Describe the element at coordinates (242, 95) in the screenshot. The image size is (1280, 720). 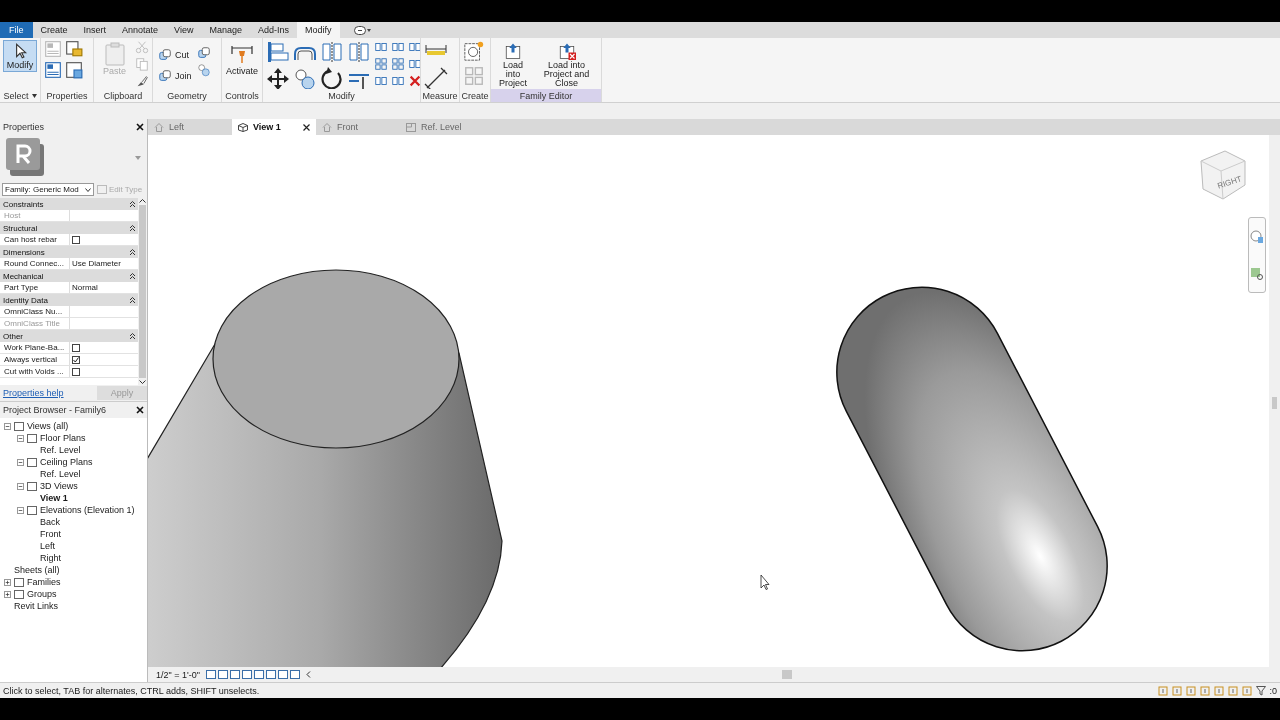
I see `panel-label: Controls` at that location.